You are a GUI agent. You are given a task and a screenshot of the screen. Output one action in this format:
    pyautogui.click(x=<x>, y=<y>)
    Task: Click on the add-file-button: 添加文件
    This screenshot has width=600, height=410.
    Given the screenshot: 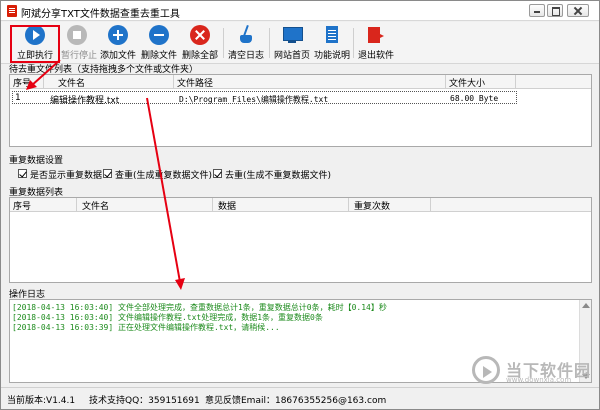 What is the action you would take?
    pyautogui.click(x=118, y=43)
    